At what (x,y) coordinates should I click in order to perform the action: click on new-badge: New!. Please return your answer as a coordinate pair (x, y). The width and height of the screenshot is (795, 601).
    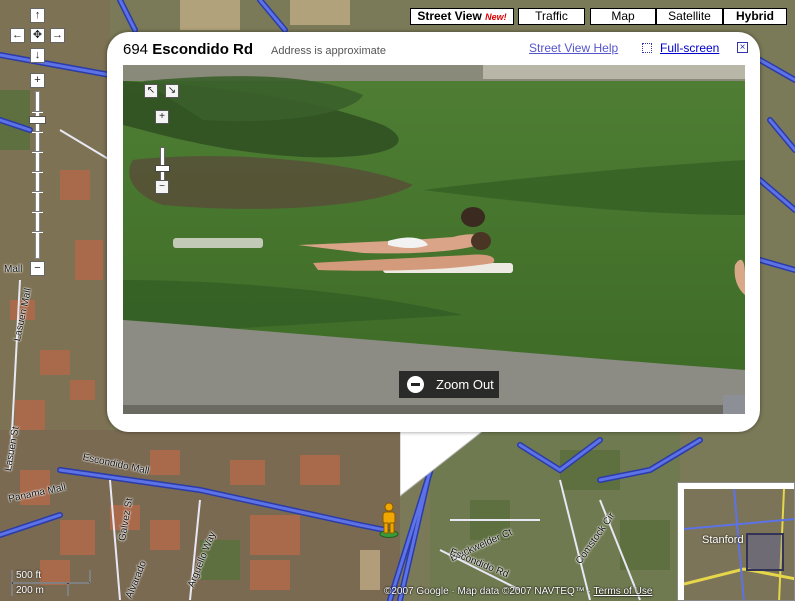
    Looking at the image, I should click on (496, 17).